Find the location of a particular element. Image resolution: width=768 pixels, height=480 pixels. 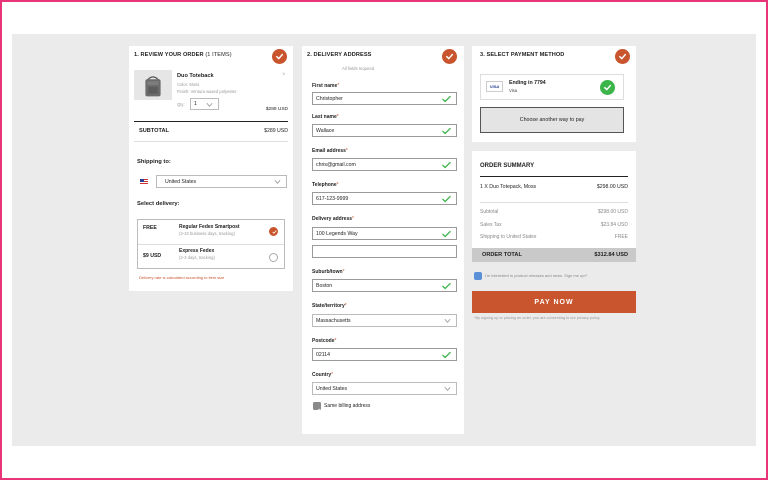

first-name-input: Christopher is located at coordinates (384, 98).